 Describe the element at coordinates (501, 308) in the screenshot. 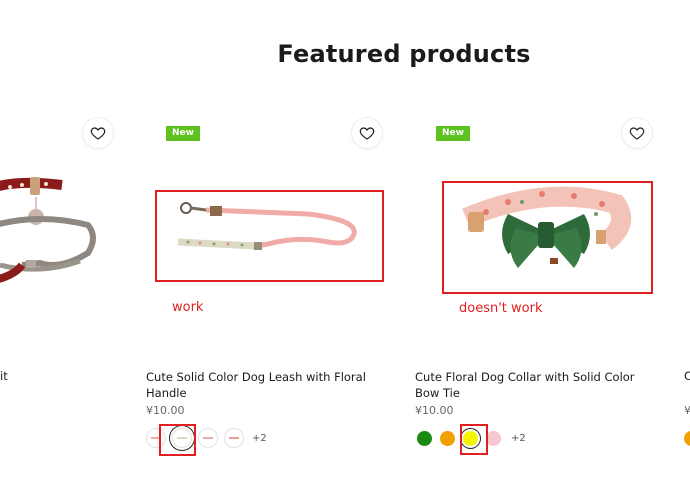

I see `annotation-doesnt-work: doesn't work` at that location.